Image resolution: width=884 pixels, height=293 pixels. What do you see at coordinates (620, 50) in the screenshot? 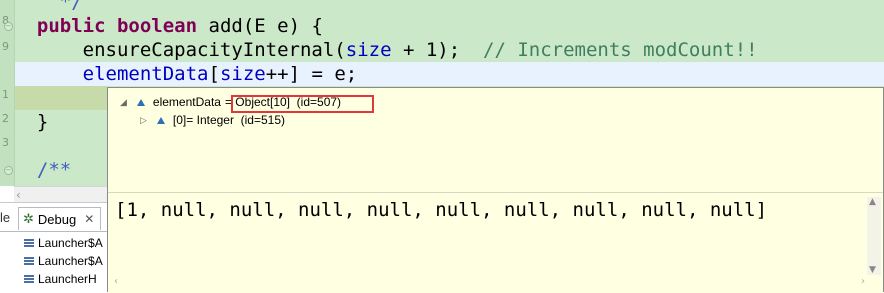
I see `code-token: // Increments modCount!!` at bounding box center [620, 50].